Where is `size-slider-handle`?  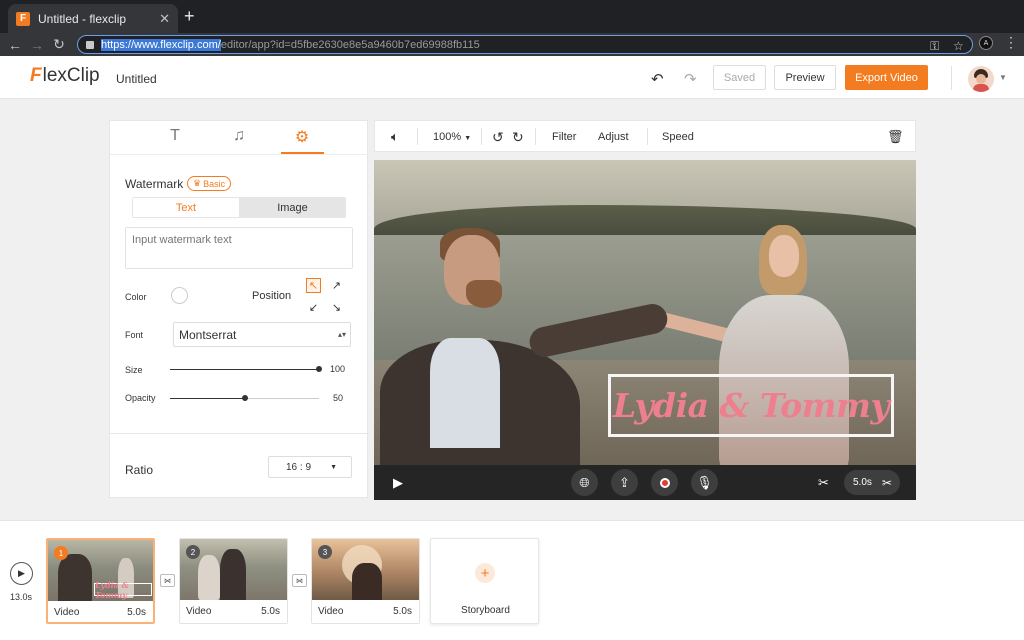 size-slider-handle is located at coordinates (319, 369).